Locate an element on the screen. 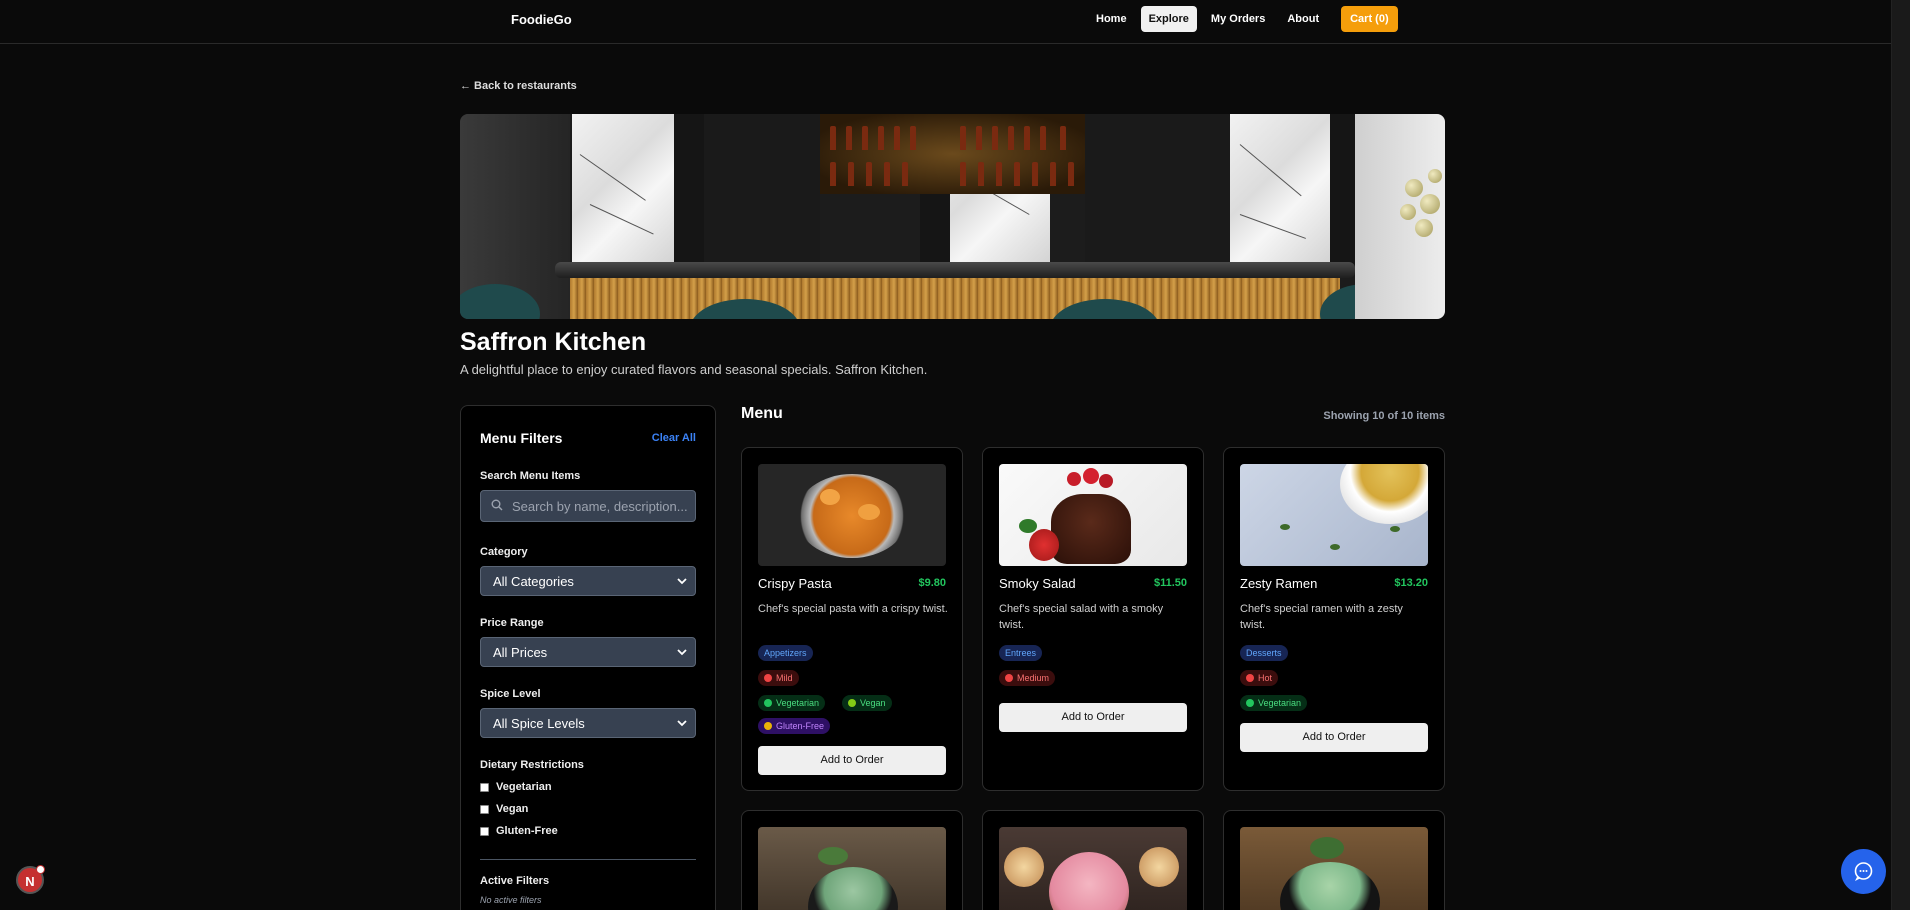 This screenshot has height=910, width=1910. showing-count: Showing 10 of 10 items is located at coordinates (1384, 416).